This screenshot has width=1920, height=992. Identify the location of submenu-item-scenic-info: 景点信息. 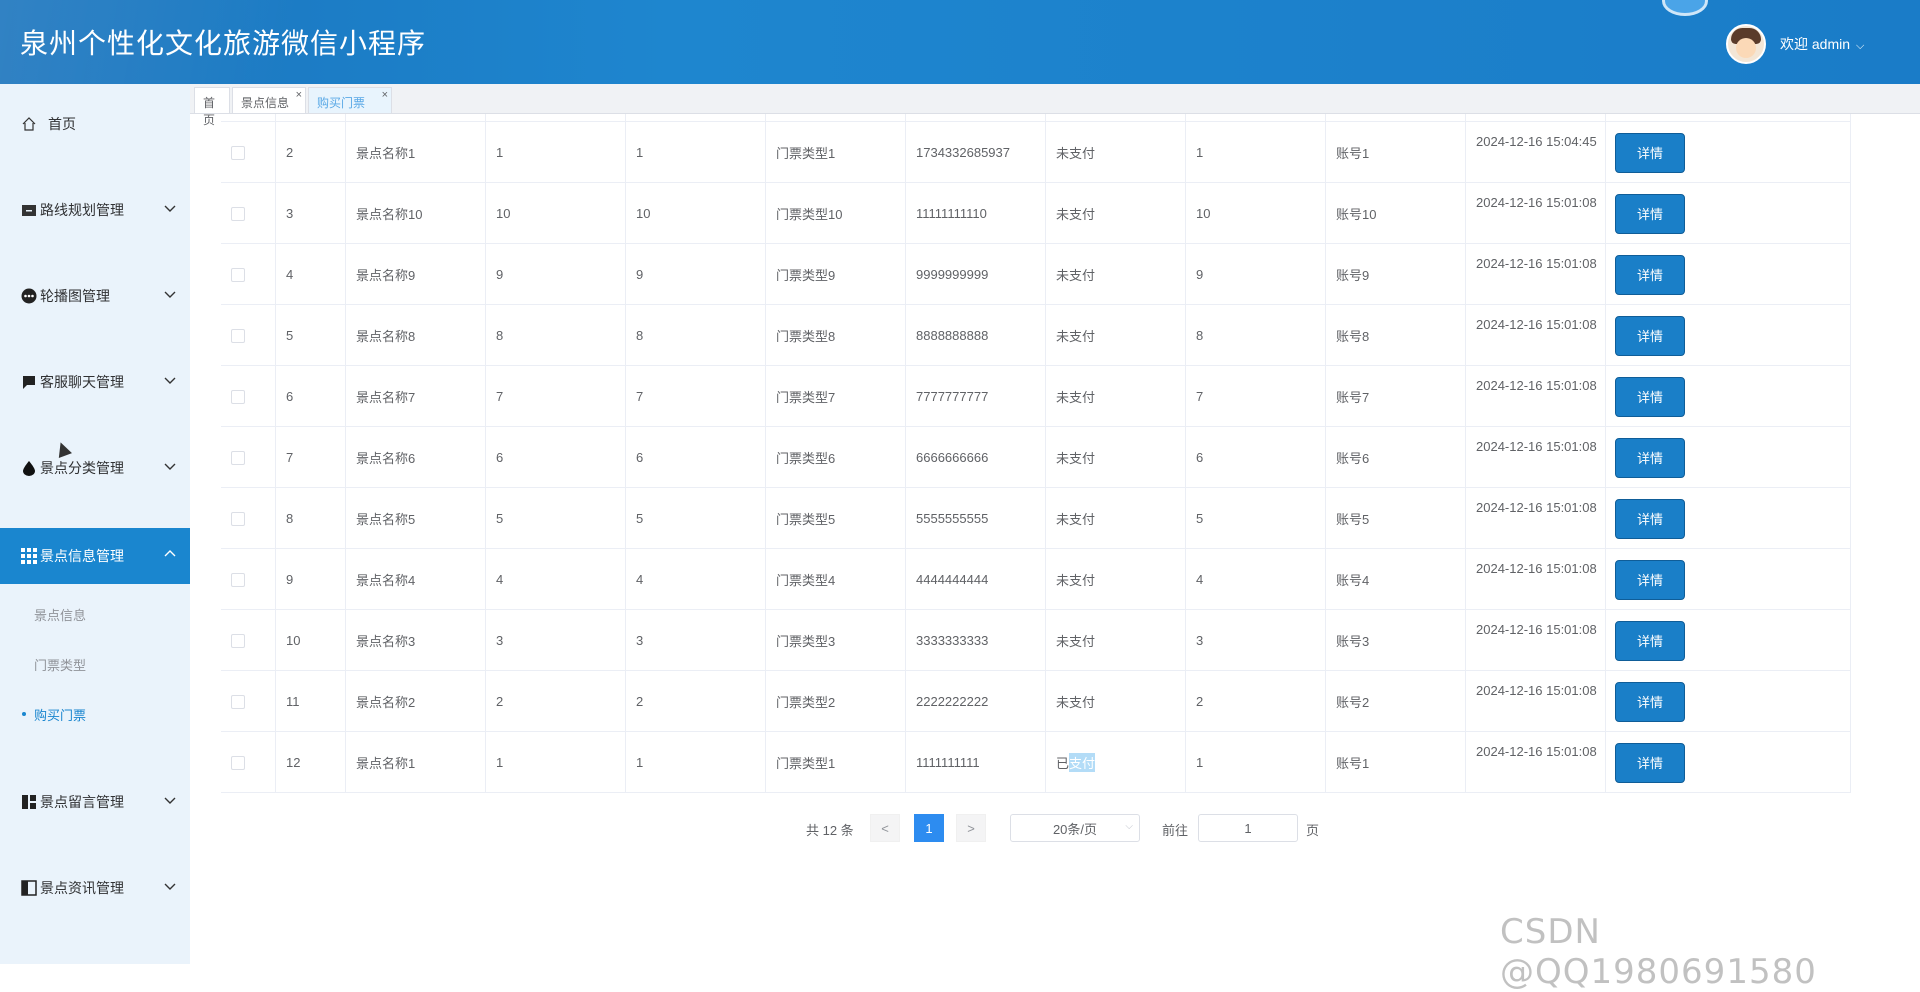
(95, 614).